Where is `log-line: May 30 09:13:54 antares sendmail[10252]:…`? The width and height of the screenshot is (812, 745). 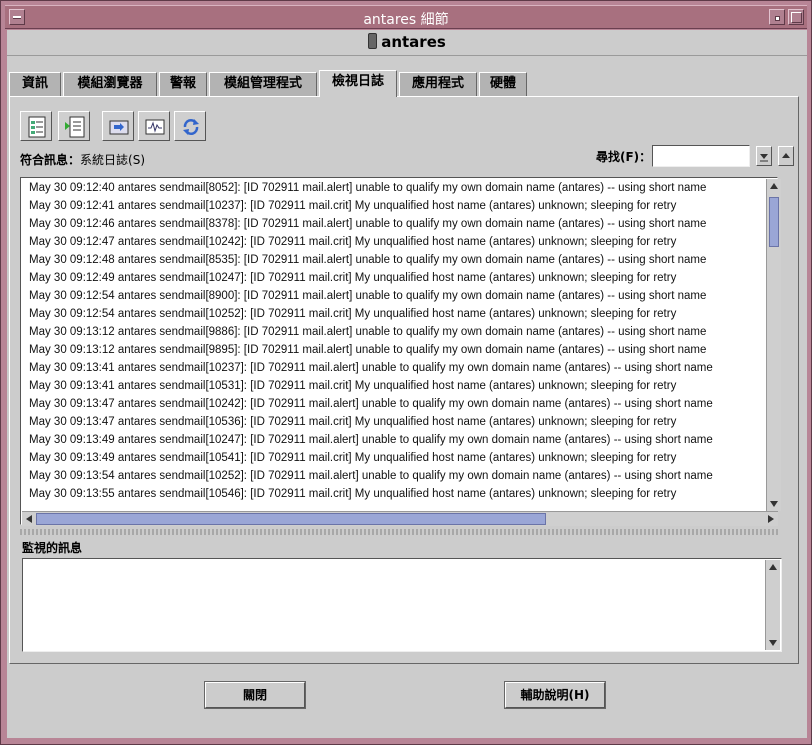 log-line: May 30 09:13:54 antares sendmail[10252]:… is located at coordinates (371, 476).